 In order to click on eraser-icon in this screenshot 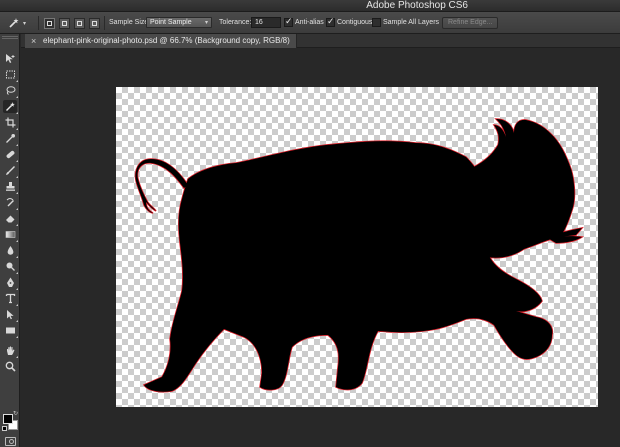, I will do `click(9, 219)`.